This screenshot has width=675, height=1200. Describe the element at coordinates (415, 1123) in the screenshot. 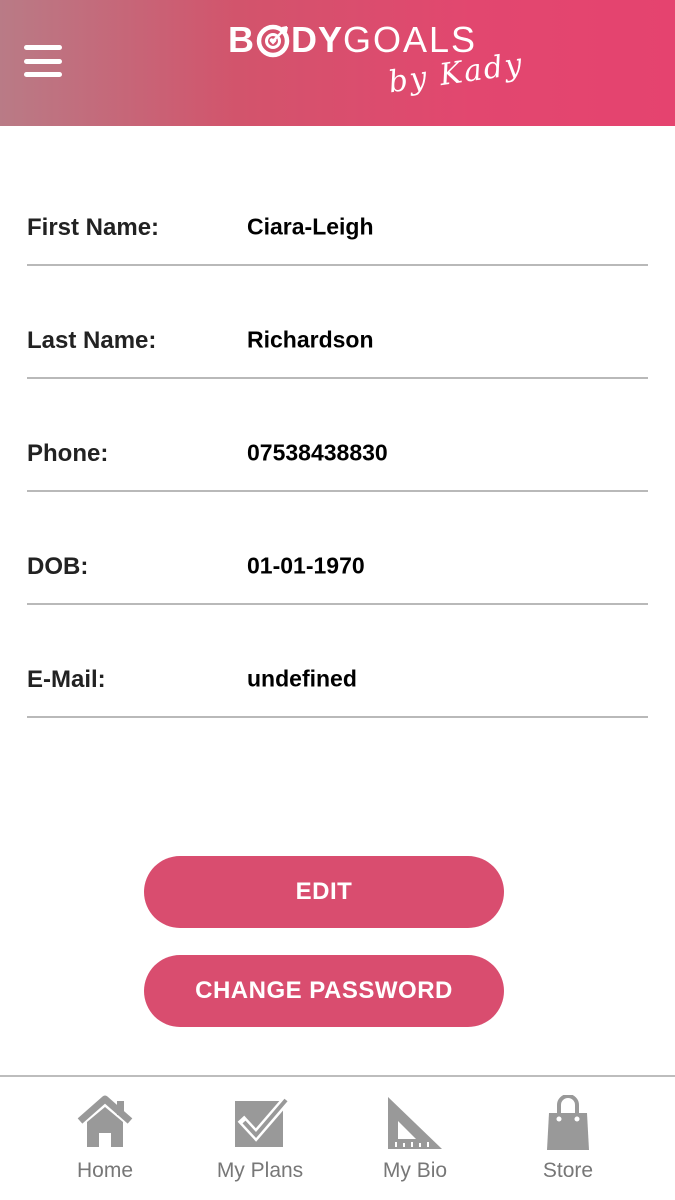

I see `set-square-icon` at that location.